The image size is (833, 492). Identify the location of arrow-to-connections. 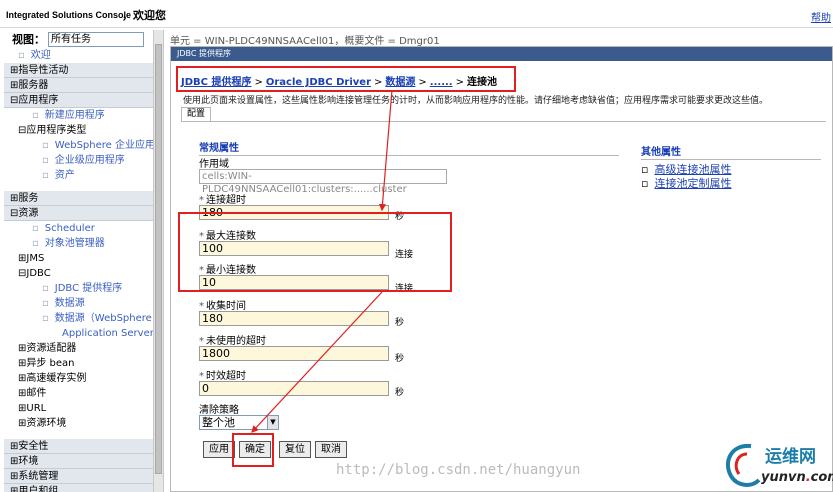
(385, 150).